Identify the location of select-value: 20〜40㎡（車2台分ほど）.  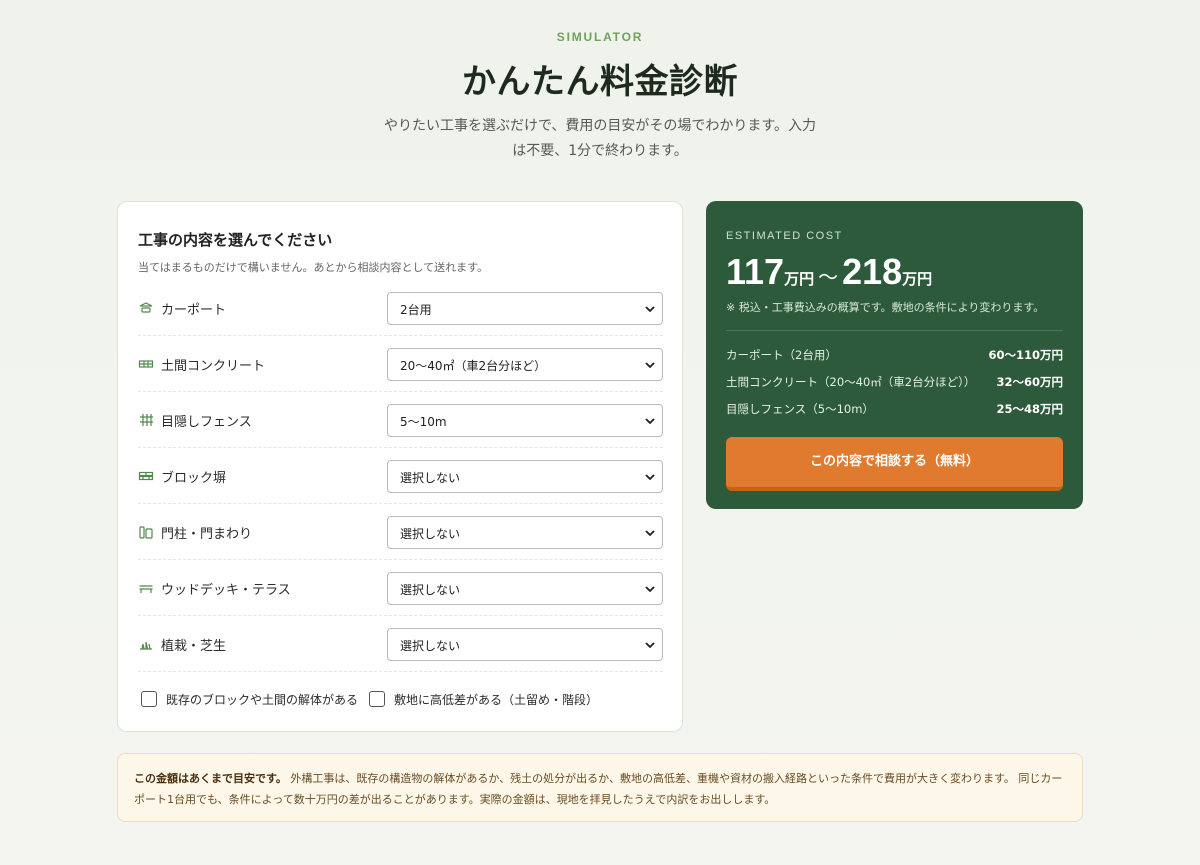
(473, 366).